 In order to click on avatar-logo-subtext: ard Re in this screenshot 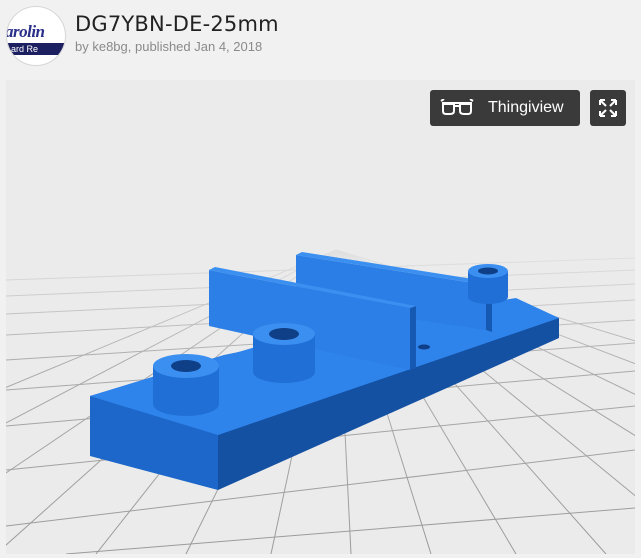, I will do `click(36, 49)`.